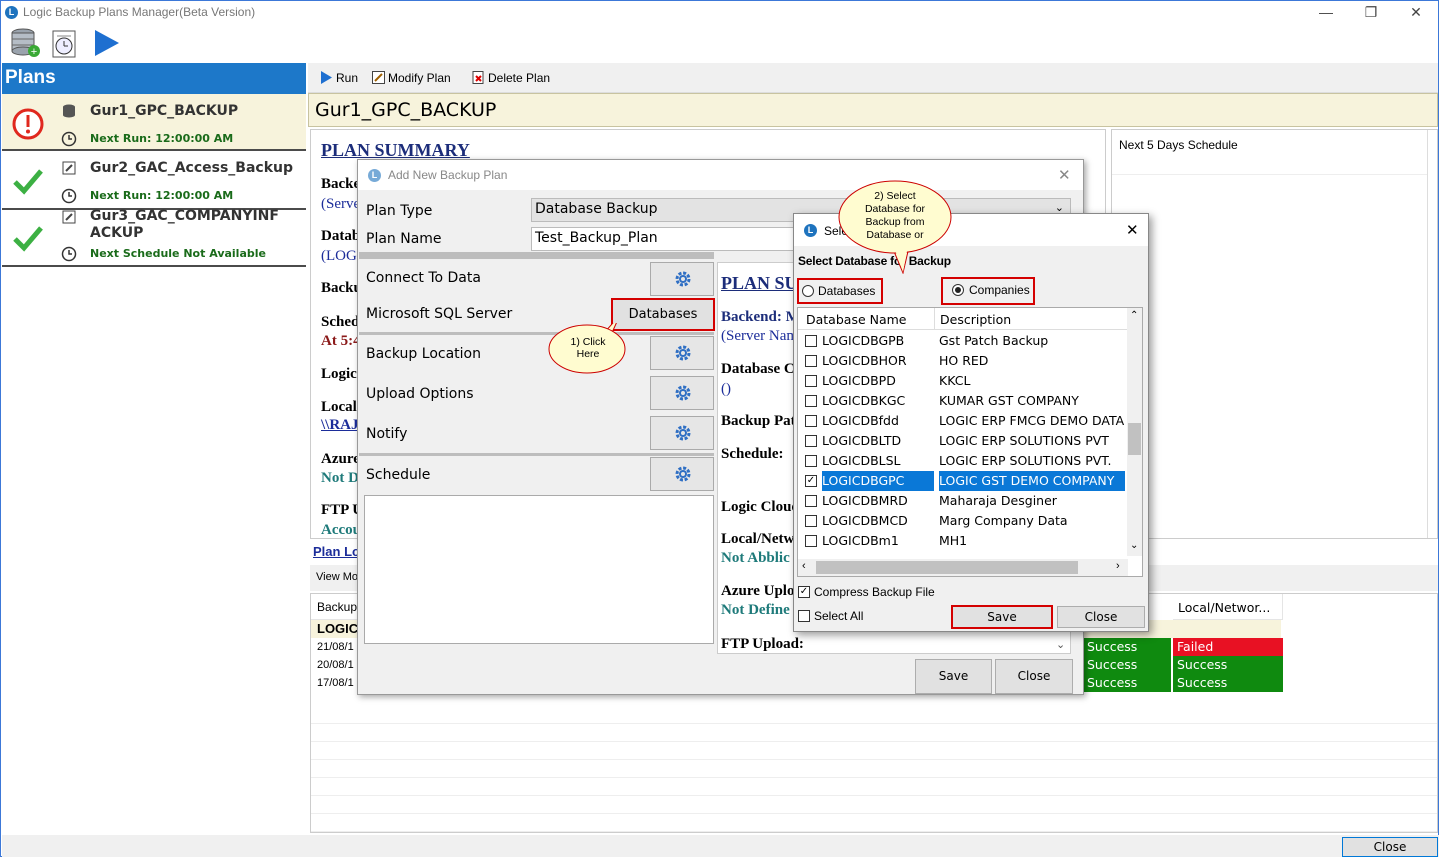 The height and width of the screenshot is (857, 1439). What do you see at coordinates (762, 644) in the screenshot?
I see `dialog-ftp-upload: FTP Upload:` at bounding box center [762, 644].